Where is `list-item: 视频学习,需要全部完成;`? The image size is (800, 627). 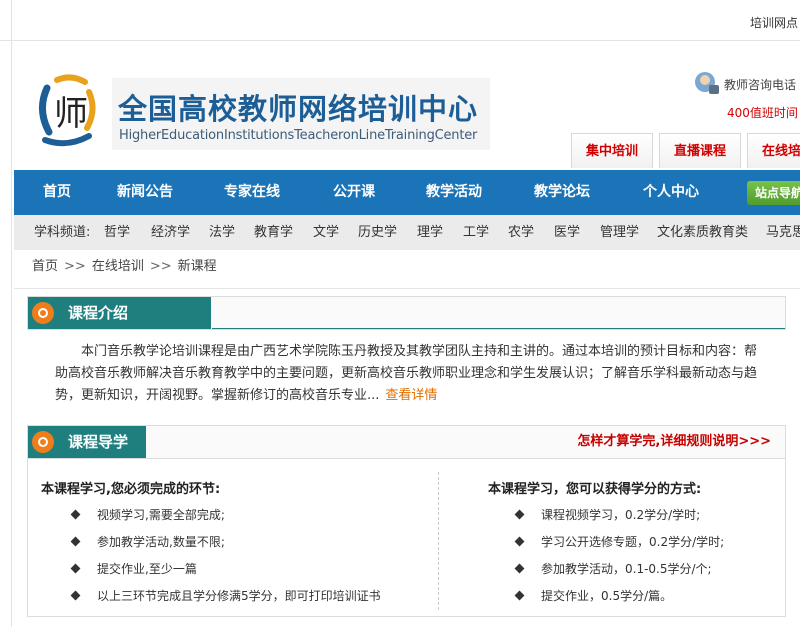
list-item: 视频学习,需要全部完成; is located at coordinates (147, 514).